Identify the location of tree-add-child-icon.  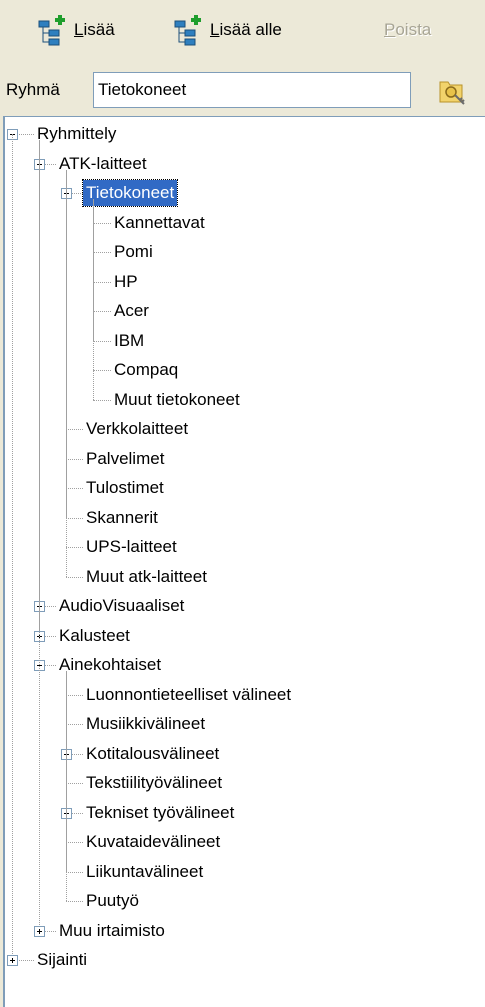
(187, 30).